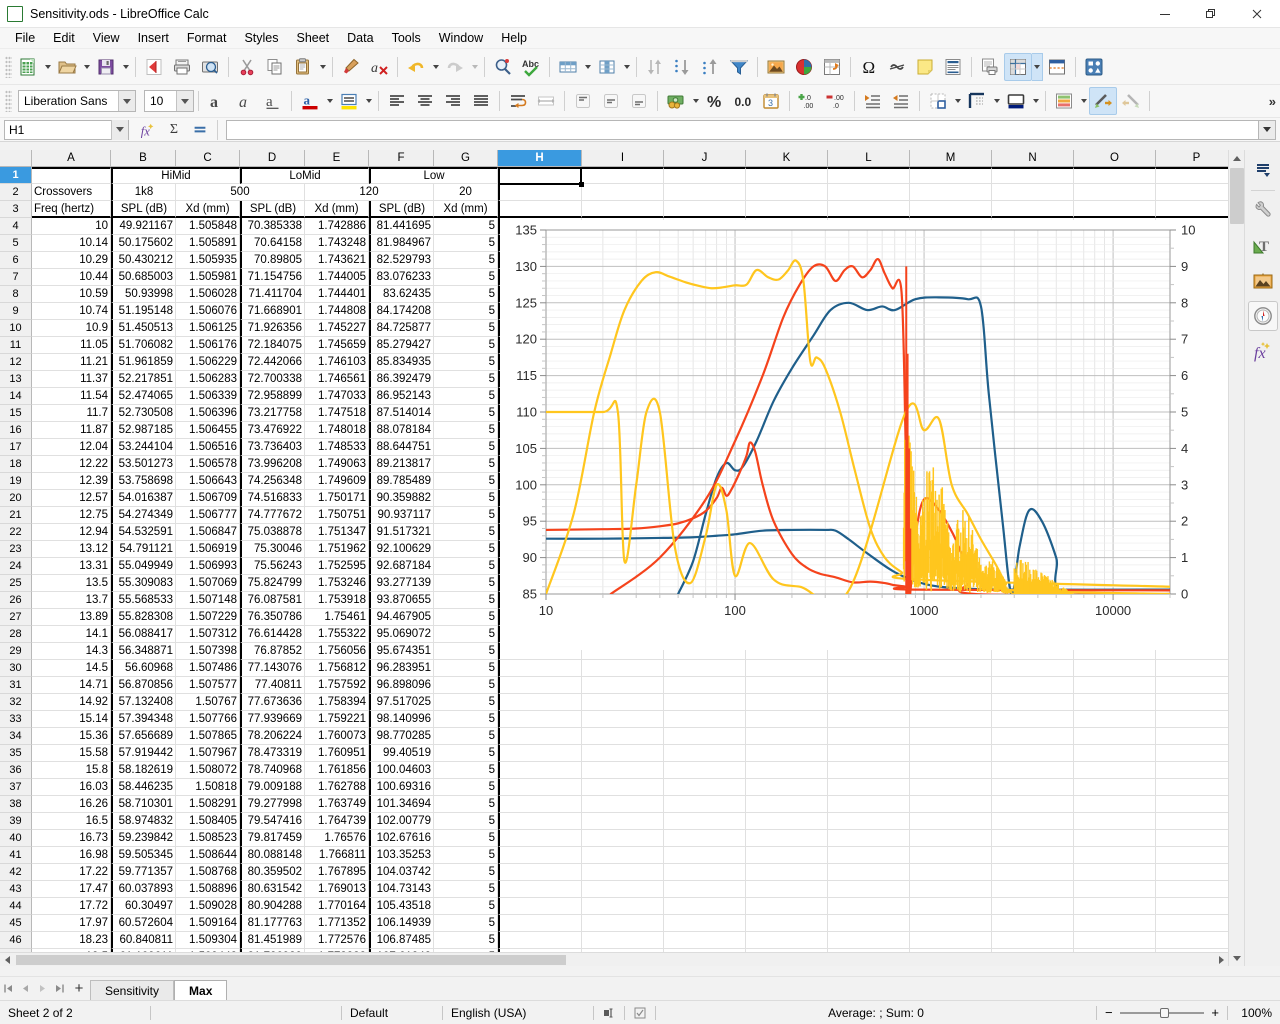 This screenshot has width=1280, height=1024. What do you see at coordinates (16, 583) in the screenshot?
I see `row-header-25: 25` at bounding box center [16, 583].